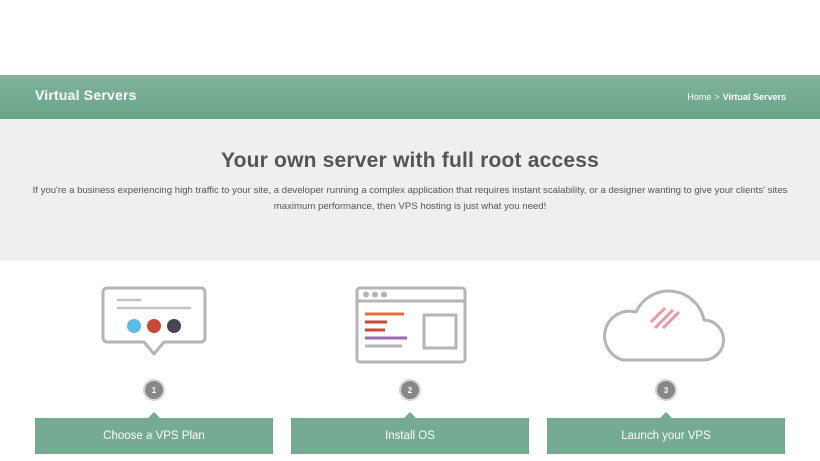  I want to click on page-title: Virtual Servers, so click(86, 95).